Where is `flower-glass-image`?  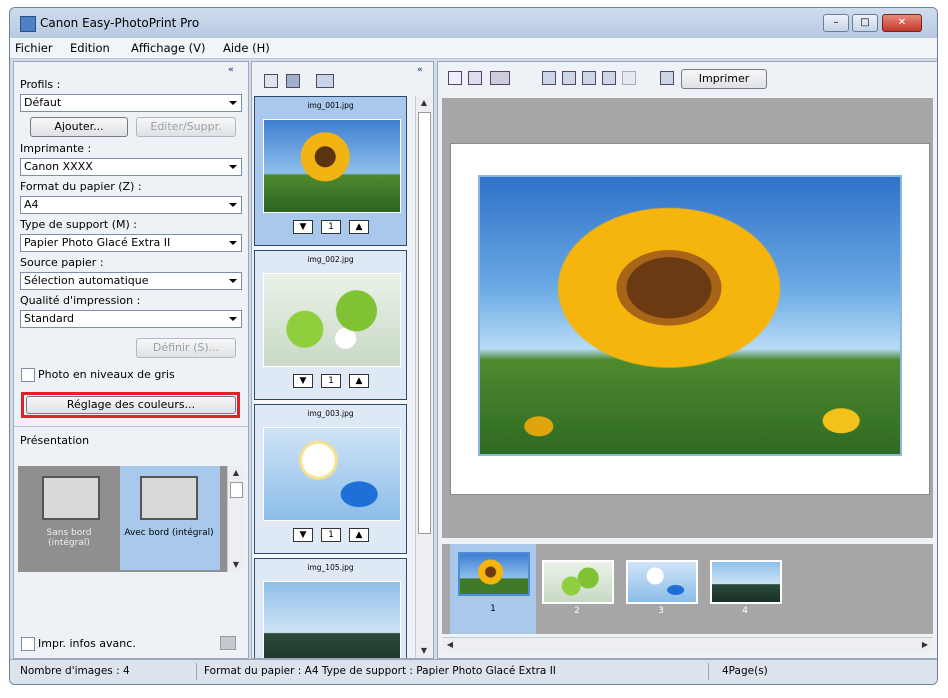 flower-glass-image is located at coordinates (332, 474).